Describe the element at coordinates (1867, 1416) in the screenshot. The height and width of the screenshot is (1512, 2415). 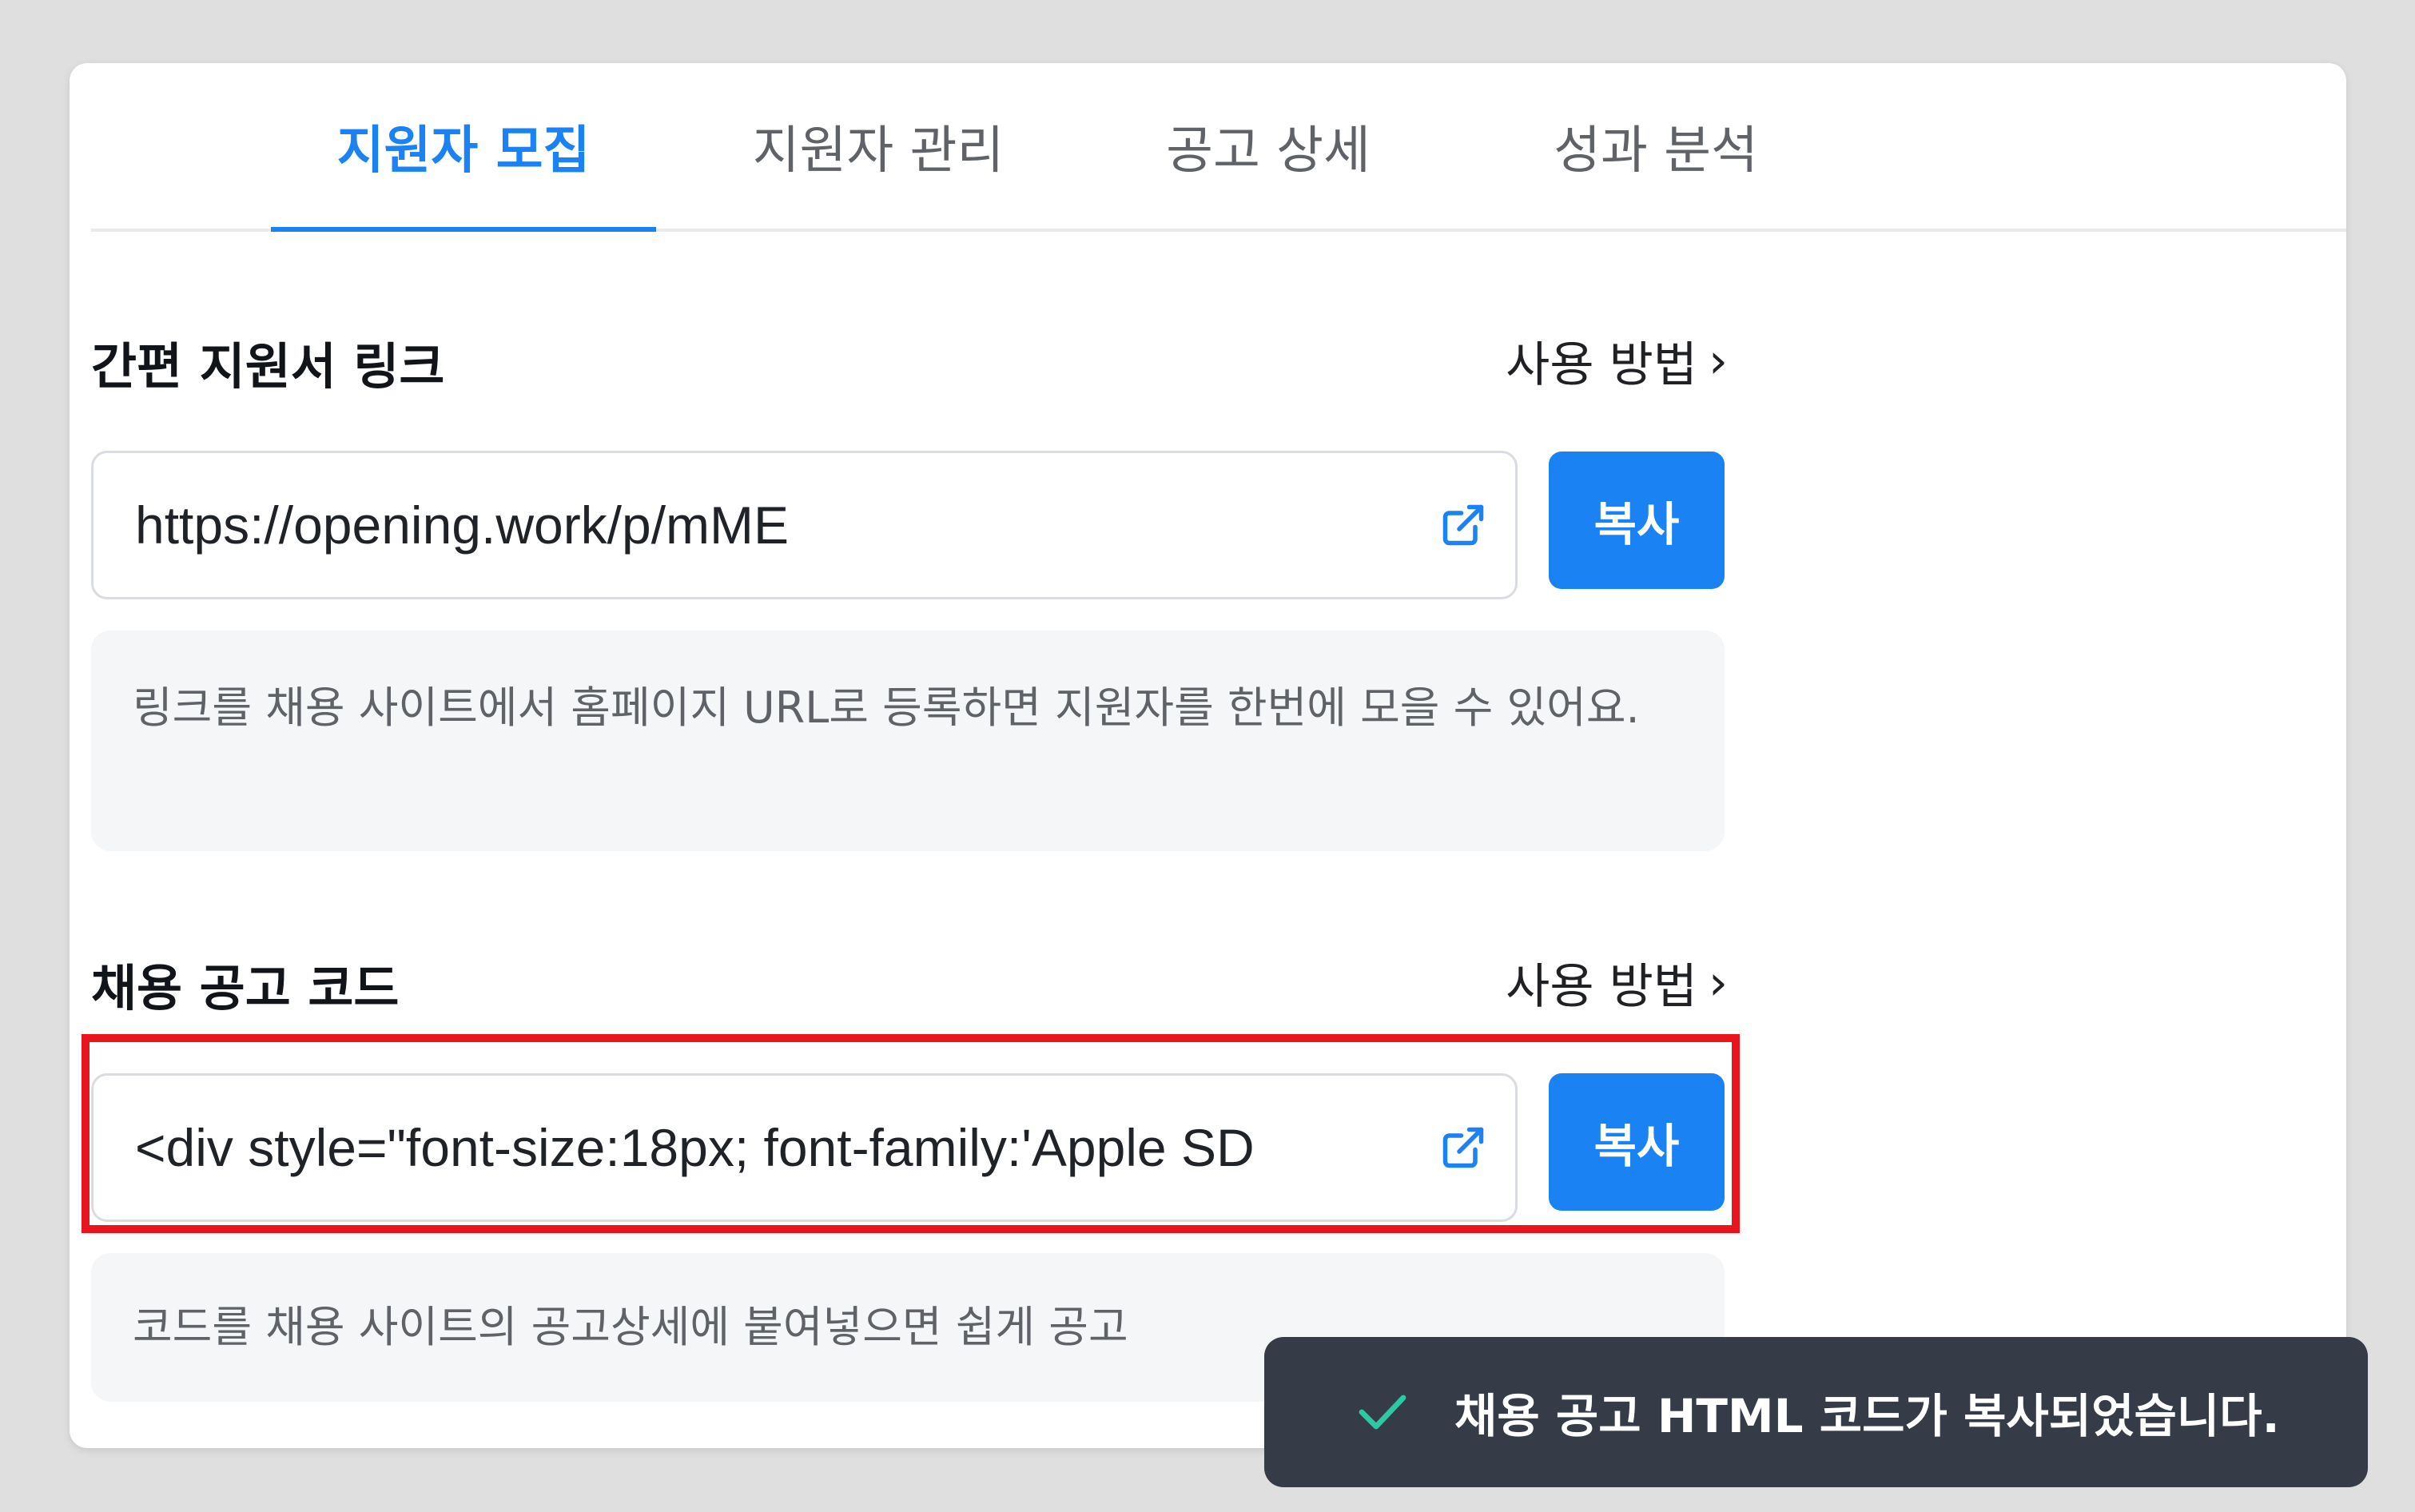
I see `toast-message: 채용 공고 HTML 코드가 복사되었습니다.` at that location.